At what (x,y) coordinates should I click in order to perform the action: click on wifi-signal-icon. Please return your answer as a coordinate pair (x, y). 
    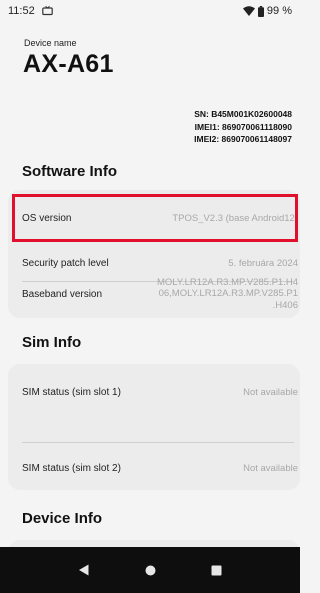
    Looking at the image, I should click on (248, 11).